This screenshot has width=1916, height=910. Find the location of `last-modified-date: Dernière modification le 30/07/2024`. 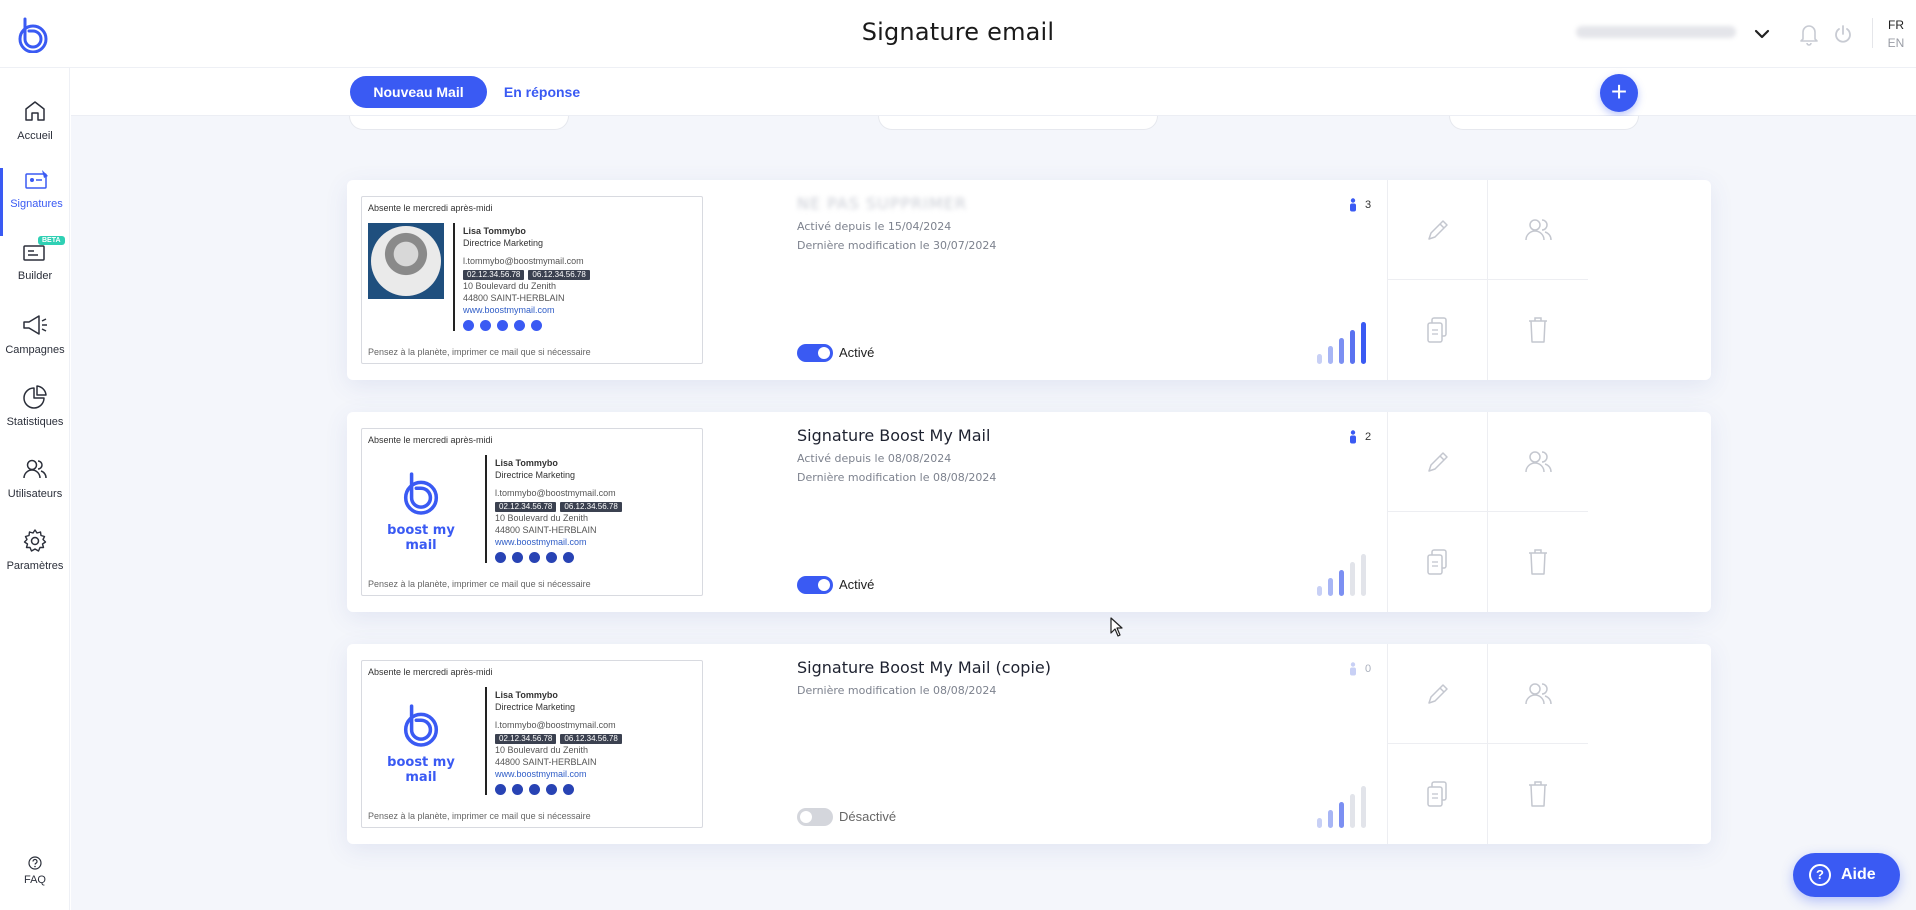

last-modified-date: Dernière modification le 30/07/2024 is located at coordinates (897, 245).